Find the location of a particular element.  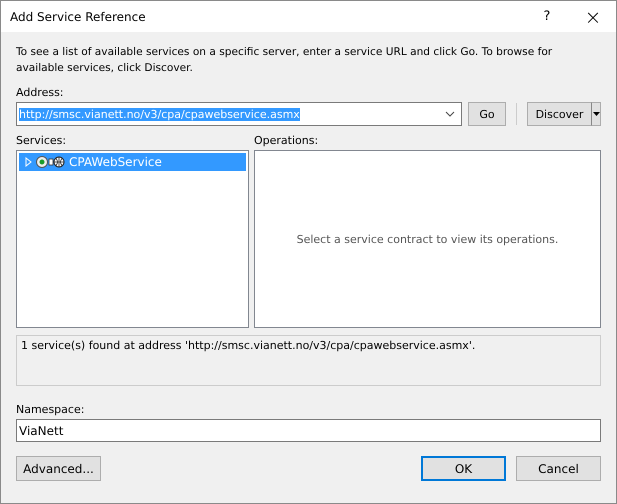

ok-button: OK is located at coordinates (463, 468).